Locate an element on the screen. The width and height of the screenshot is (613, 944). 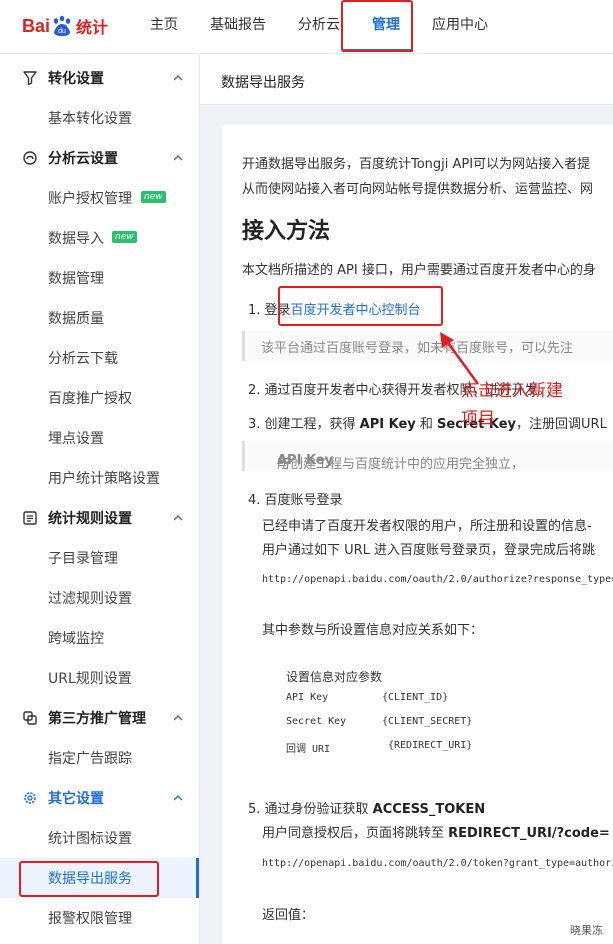
step-5-text: 5. 通过身份验证获取 is located at coordinates (310, 809).